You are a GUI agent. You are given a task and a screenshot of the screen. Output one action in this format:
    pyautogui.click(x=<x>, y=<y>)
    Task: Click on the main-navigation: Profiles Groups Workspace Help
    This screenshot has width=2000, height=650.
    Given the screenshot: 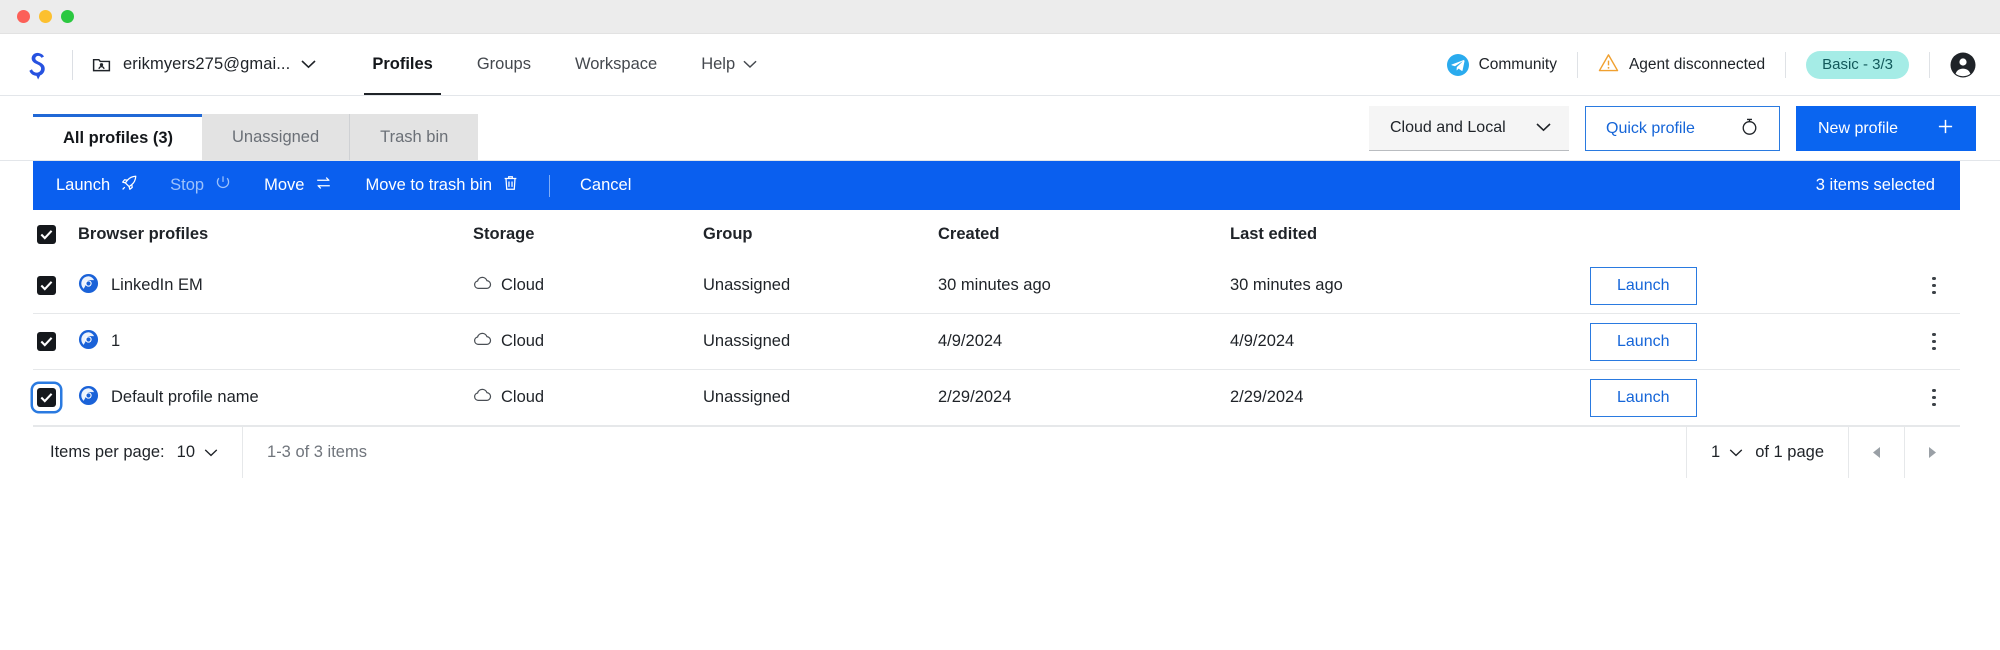 What is the action you would take?
    pyautogui.click(x=564, y=64)
    